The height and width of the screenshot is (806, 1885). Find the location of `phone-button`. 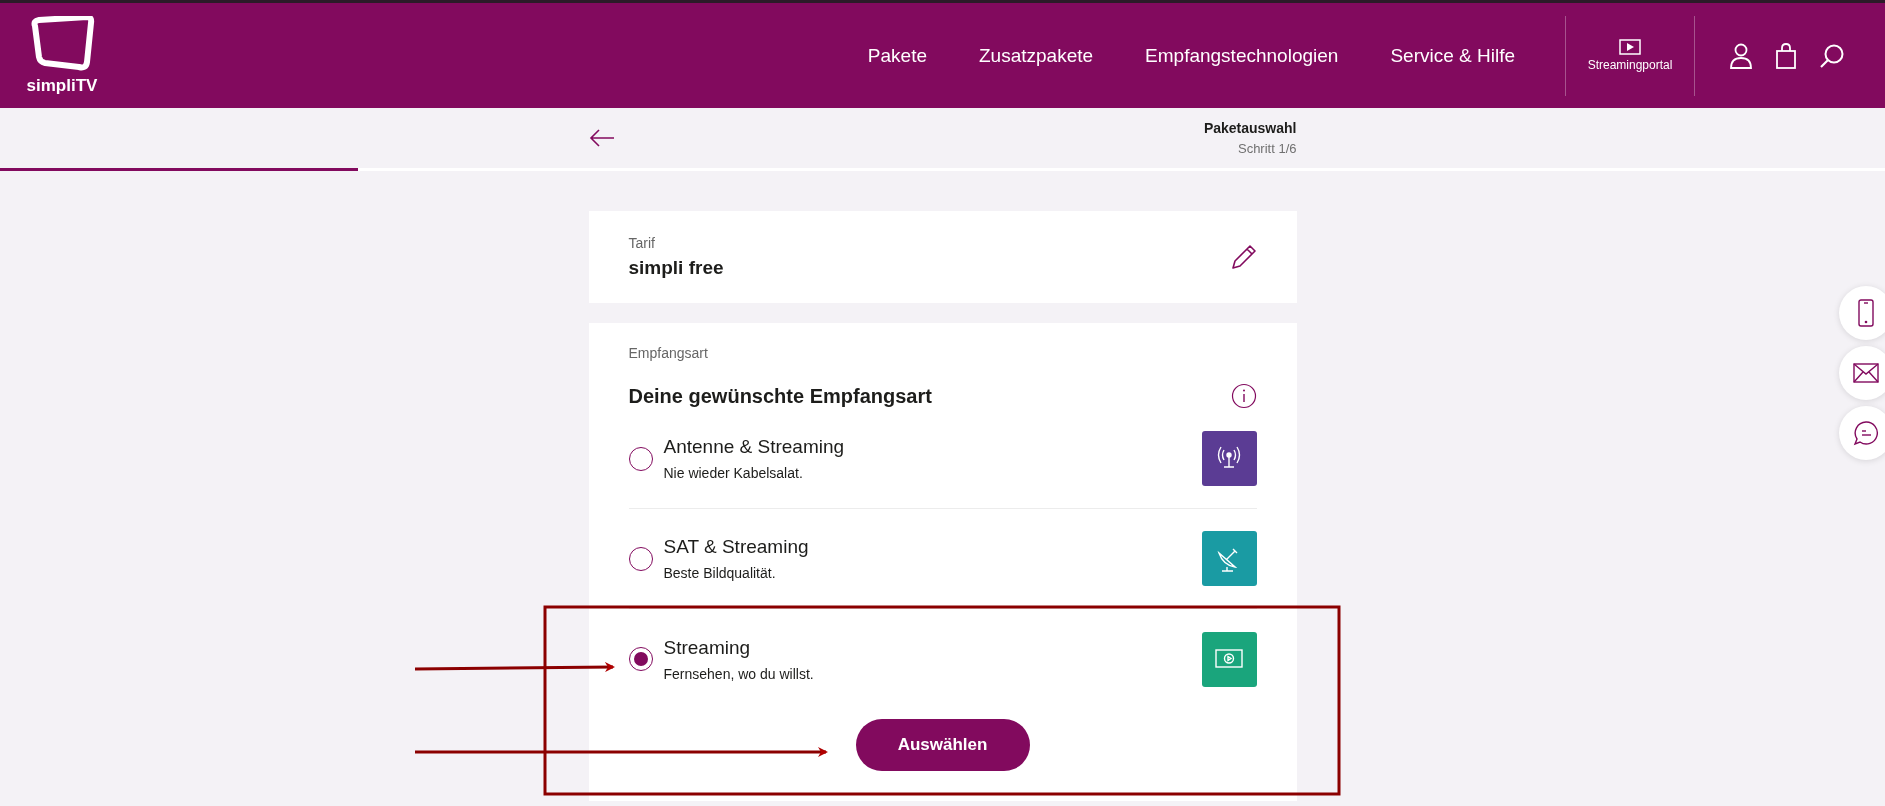

phone-button is located at coordinates (1862, 313).